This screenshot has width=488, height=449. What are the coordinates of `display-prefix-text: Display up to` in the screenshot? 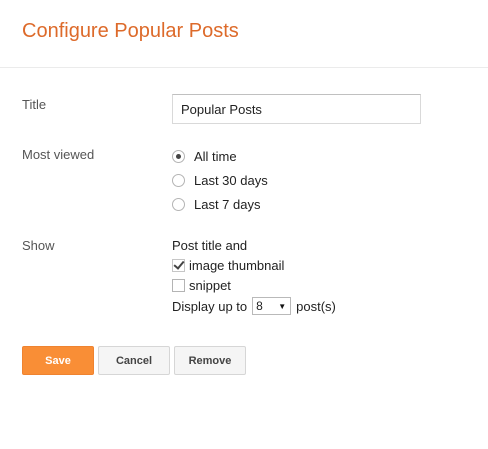 It's located at (210, 306).